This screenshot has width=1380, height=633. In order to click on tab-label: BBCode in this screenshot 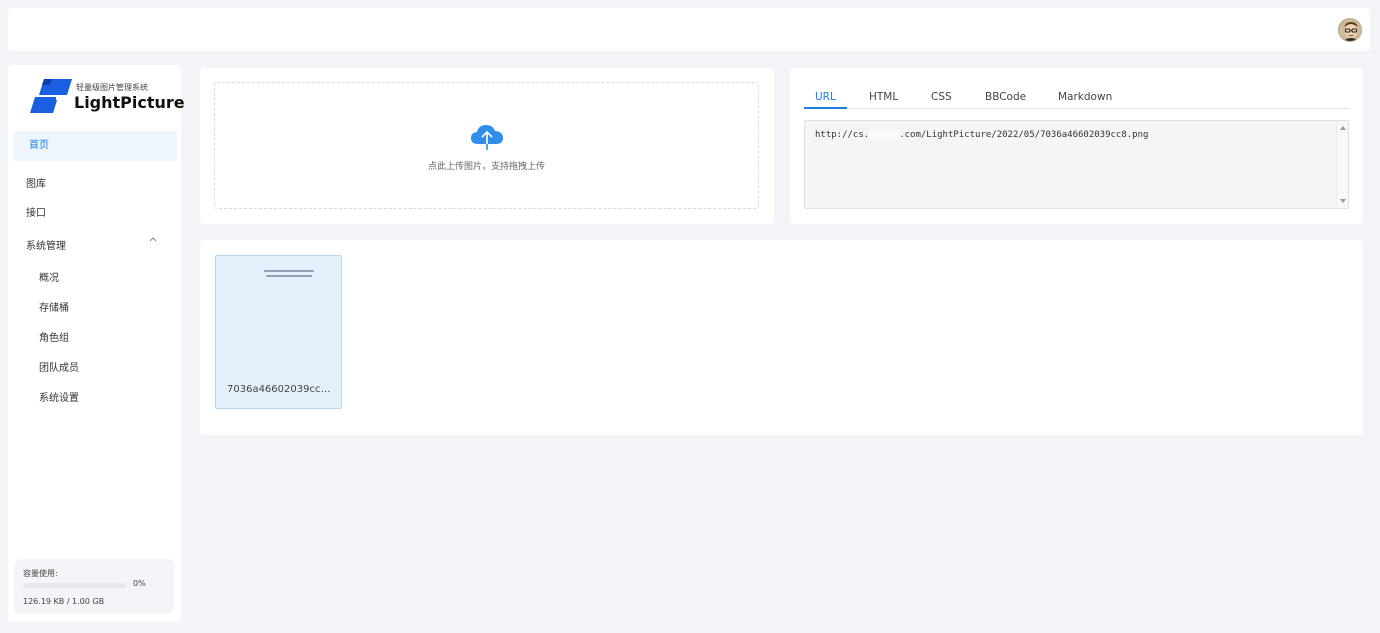, I will do `click(1006, 97)`.